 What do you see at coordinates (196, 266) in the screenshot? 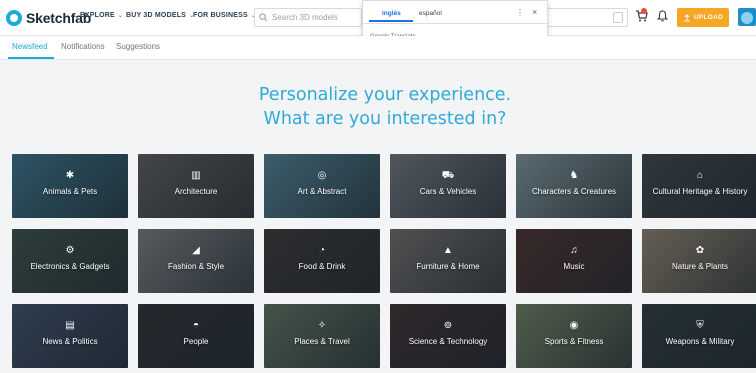
I see `category-label: Fashion & Style` at bounding box center [196, 266].